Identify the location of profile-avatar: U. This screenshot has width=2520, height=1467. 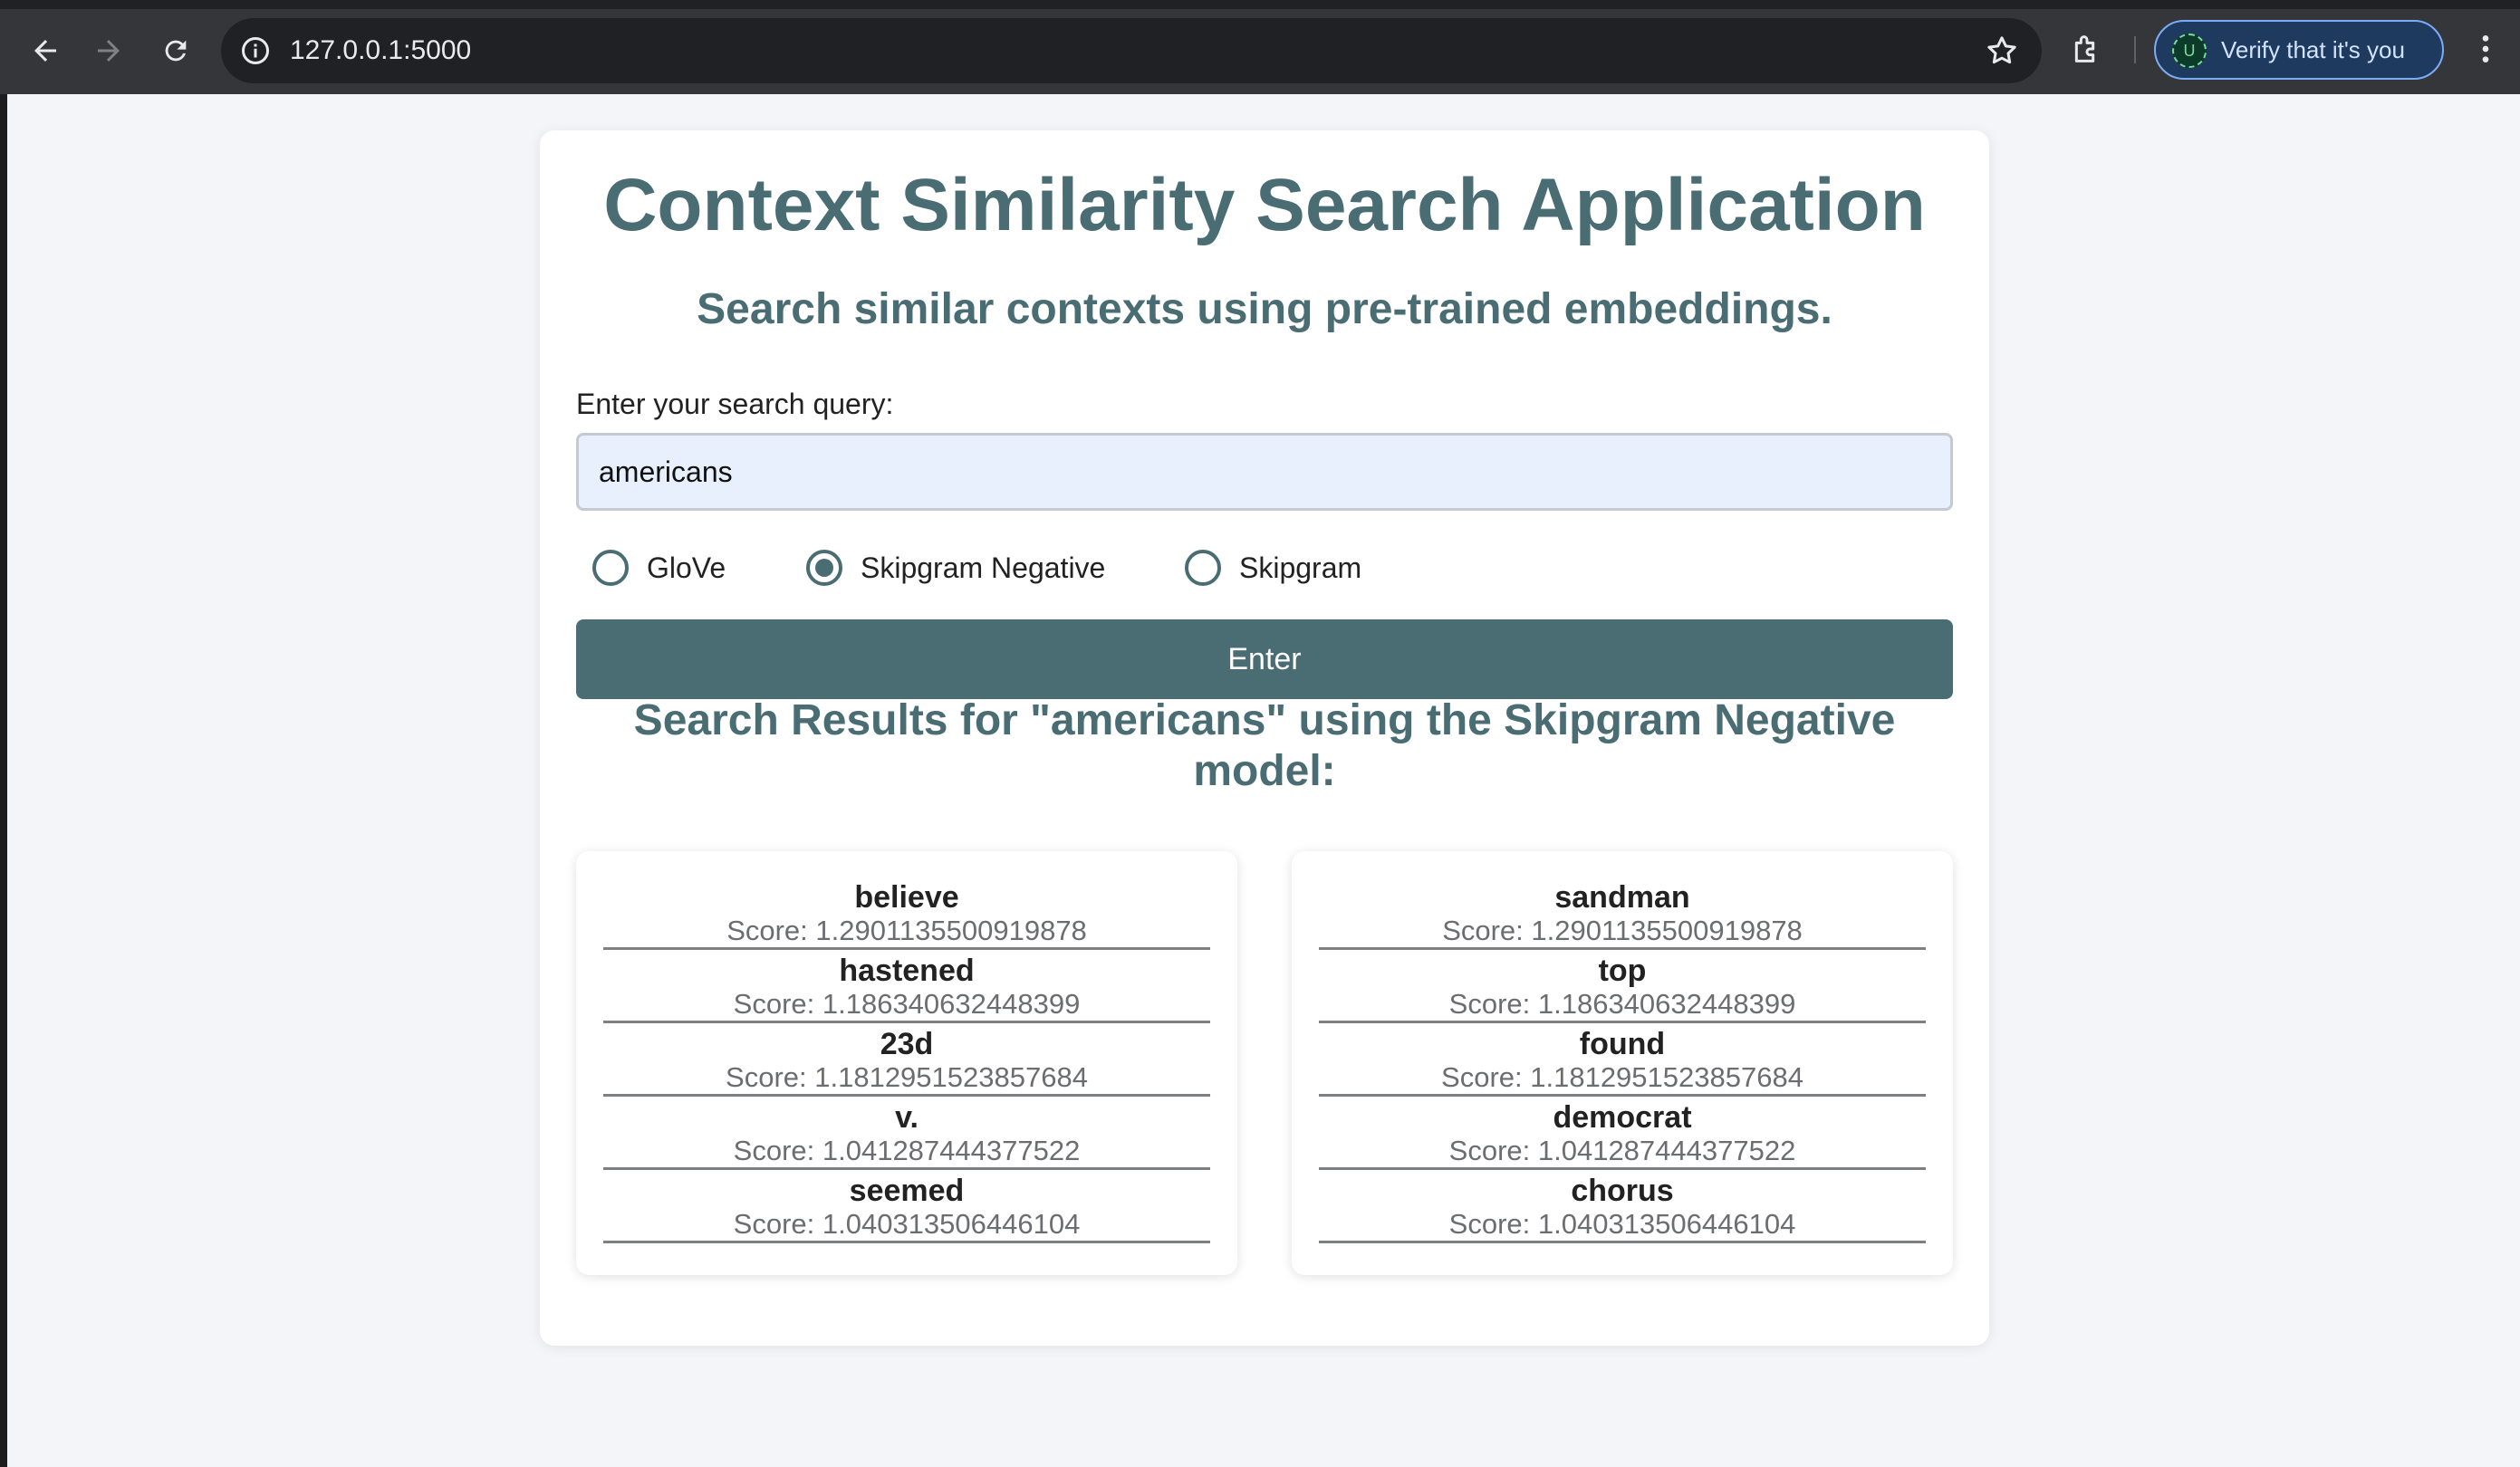
(2189, 51).